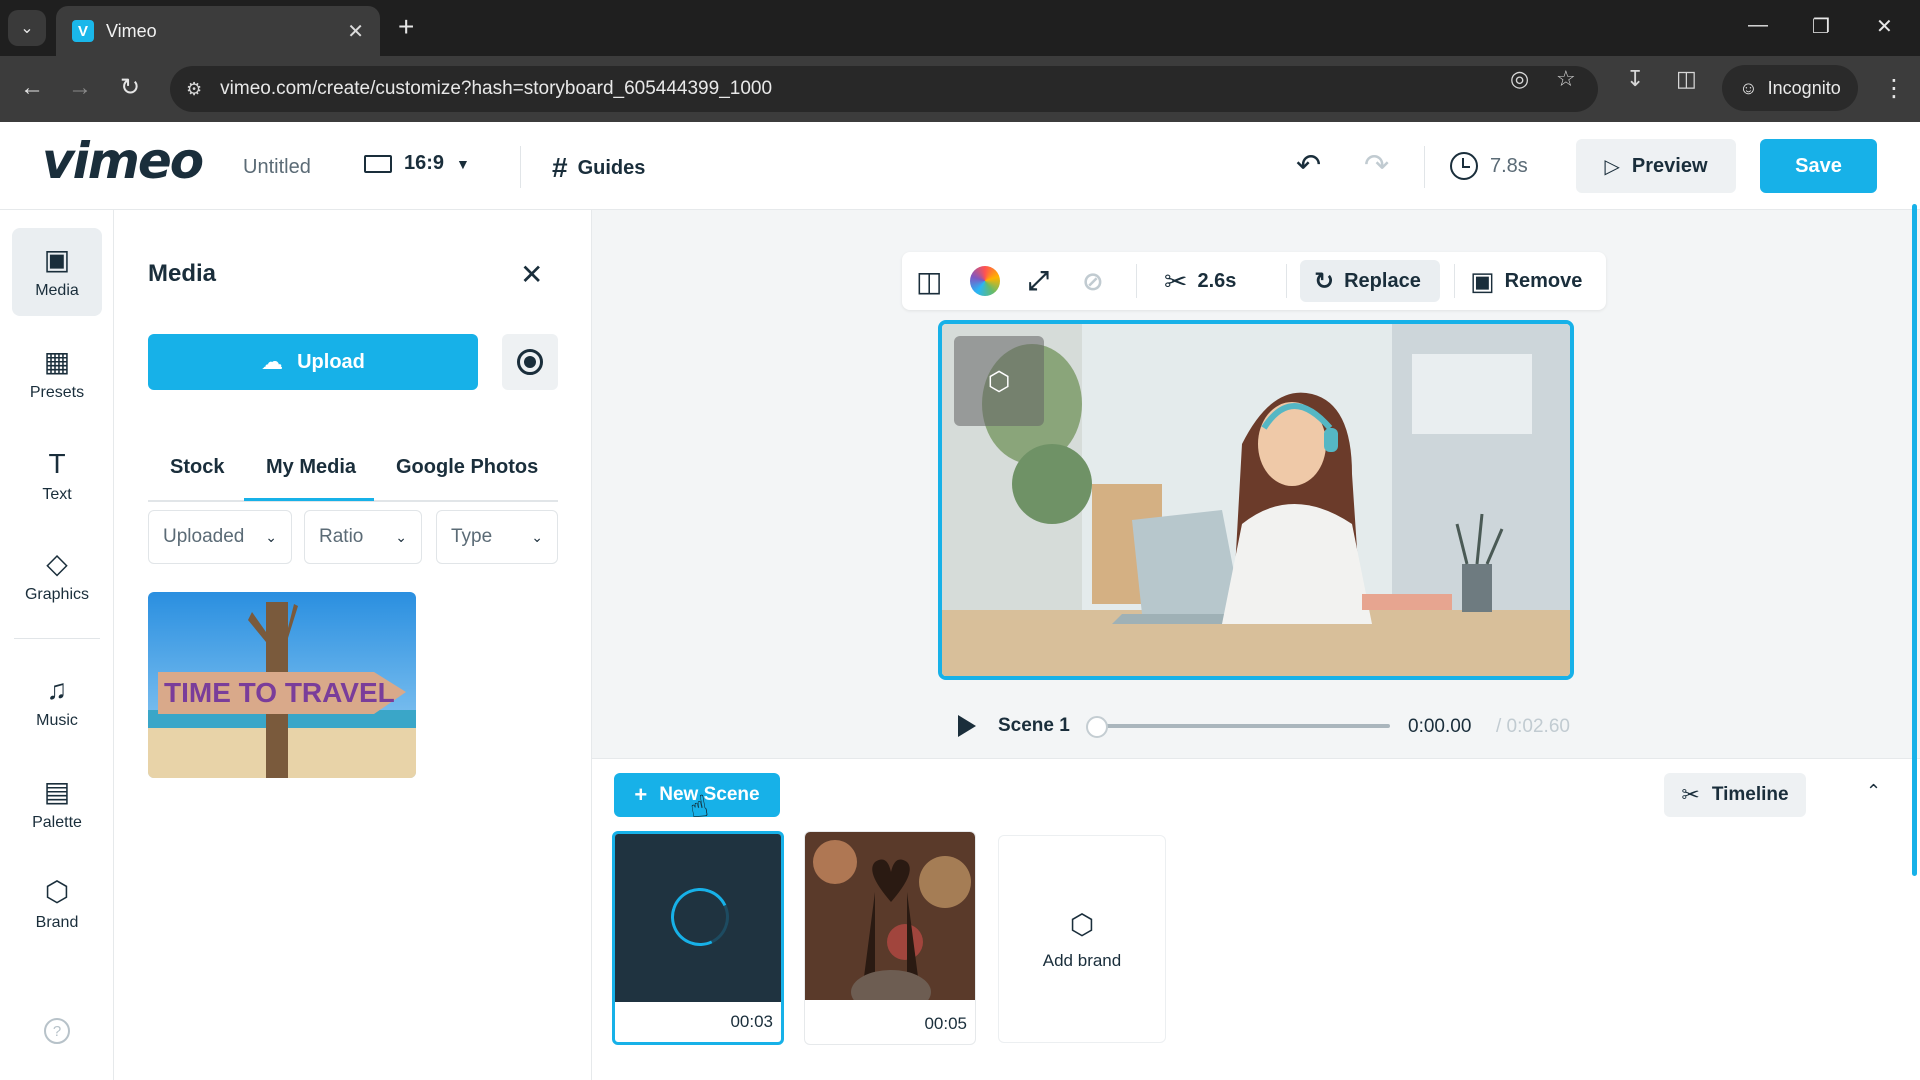  I want to click on new-scene-label: New Scene, so click(709, 794).